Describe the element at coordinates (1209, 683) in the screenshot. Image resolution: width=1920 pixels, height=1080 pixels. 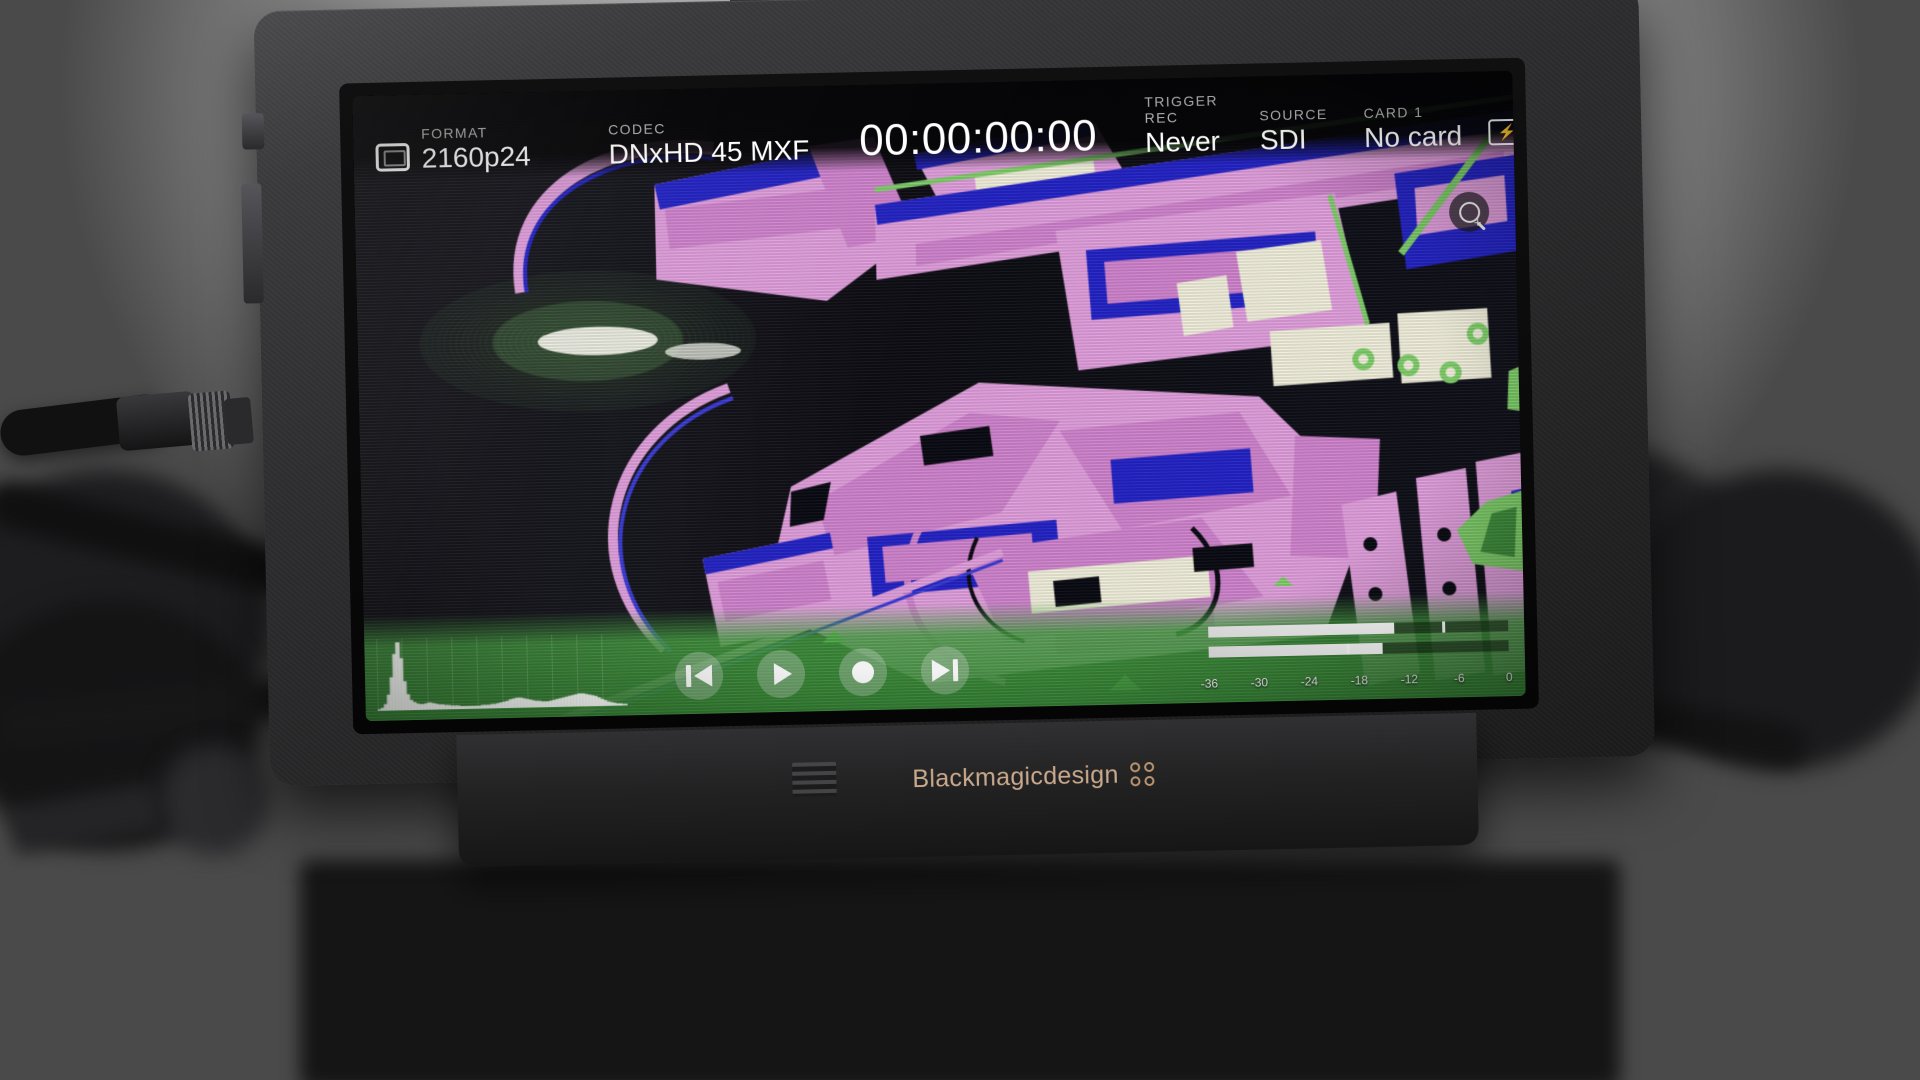
I see `audio-scale-label: -36` at that location.